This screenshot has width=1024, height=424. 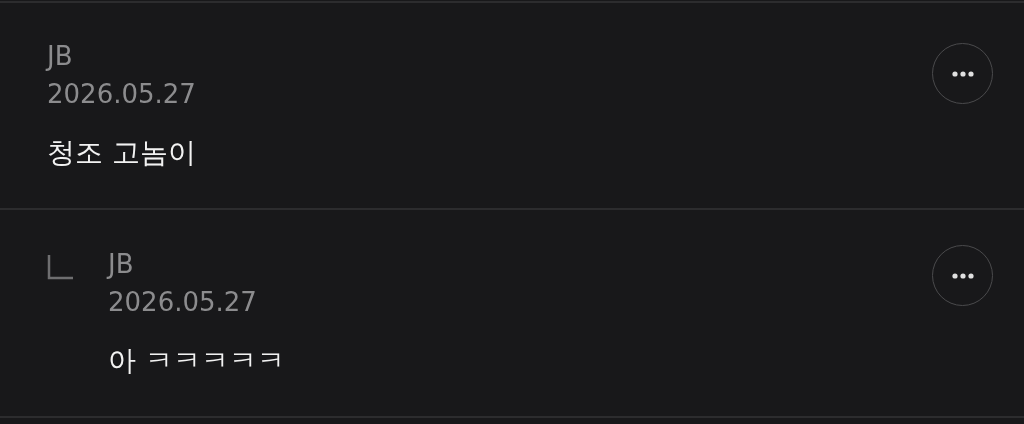 What do you see at coordinates (197, 361) in the screenshot?
I see `comment-text: 아 ㅋㅋㅋㅋㅋ` at bounding box center [197, 361].